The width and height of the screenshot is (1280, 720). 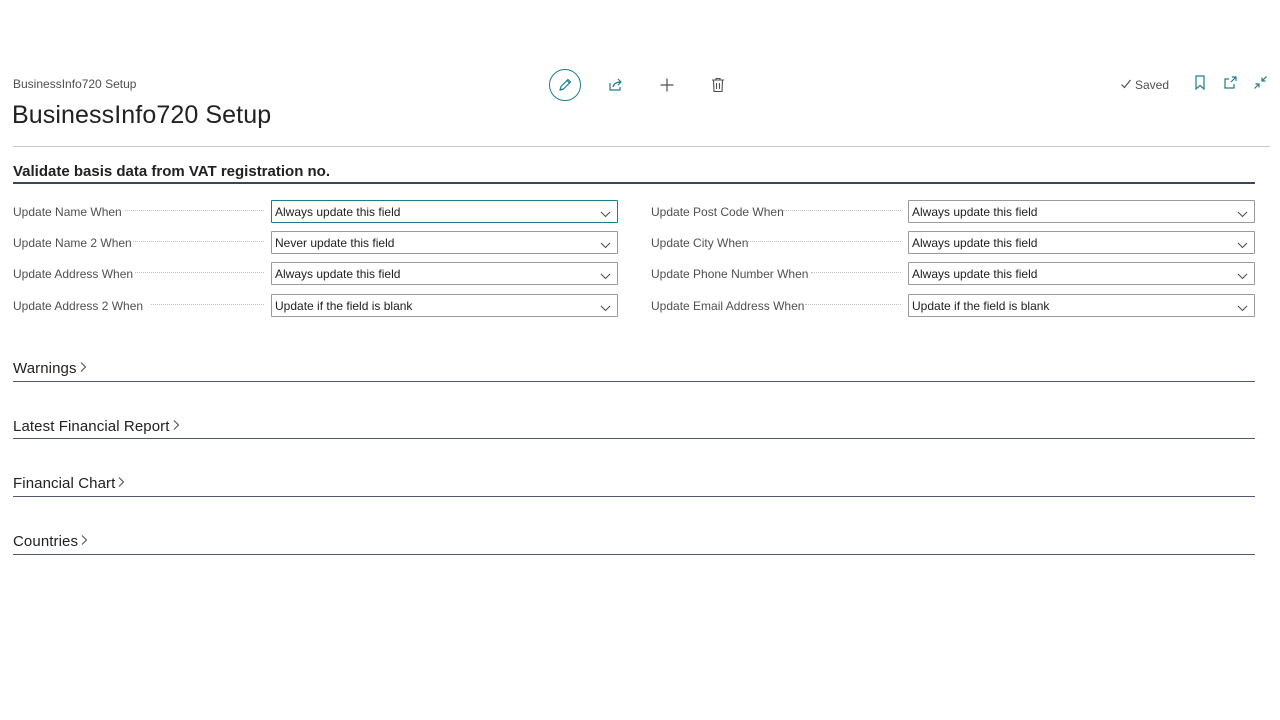 What do you see at coordinates (73, 274) in the screenshot?
I see `field-label: Update Address When` at bounding box center [73, 274].